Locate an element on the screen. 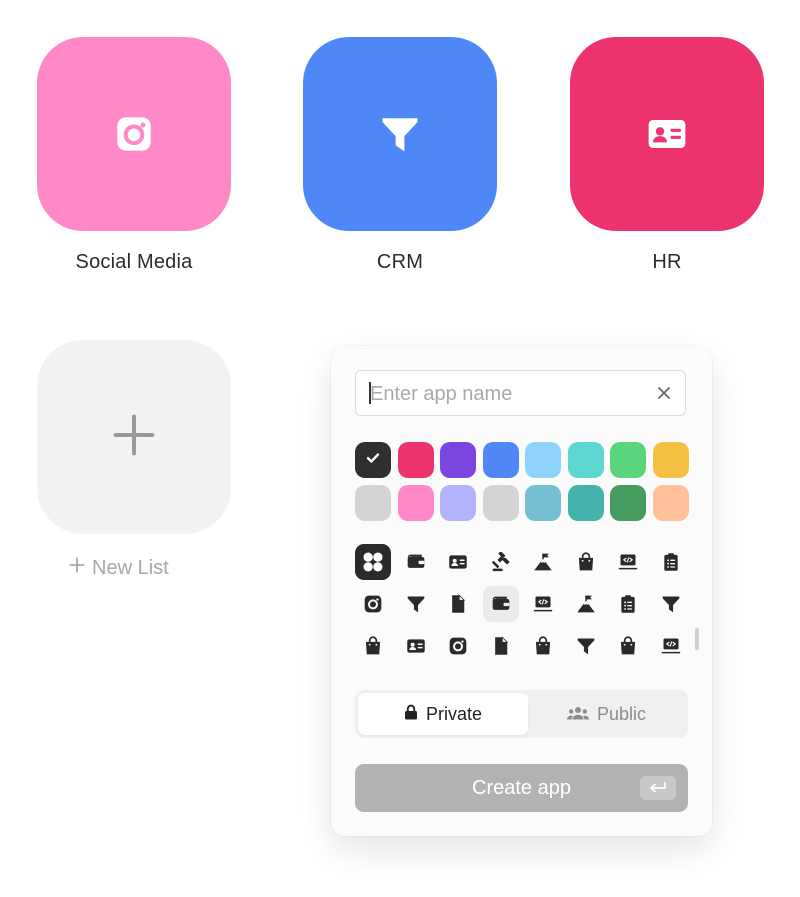 Image resolution: width=800 pixels, height=897 pixels. app-hr: HR is located at coordinates (667, 155).